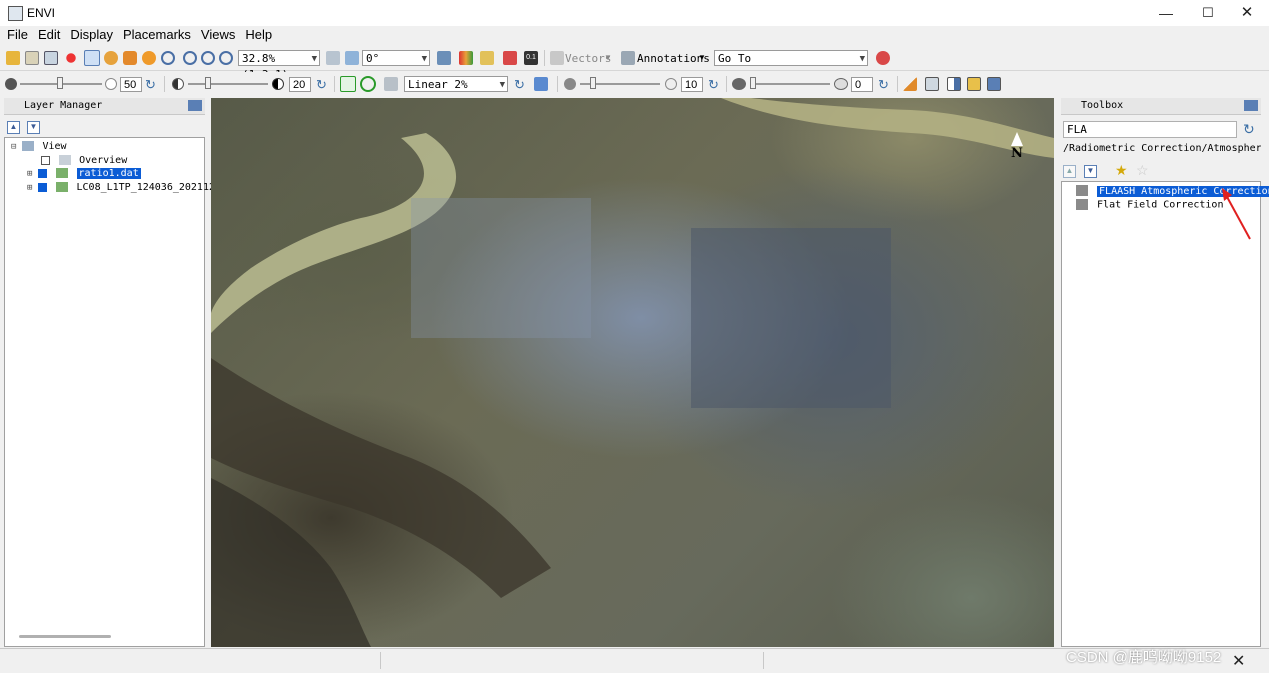  Describe the element at coordinates (974, 84) in the screenshot. I see `flicker-icon` at that location.